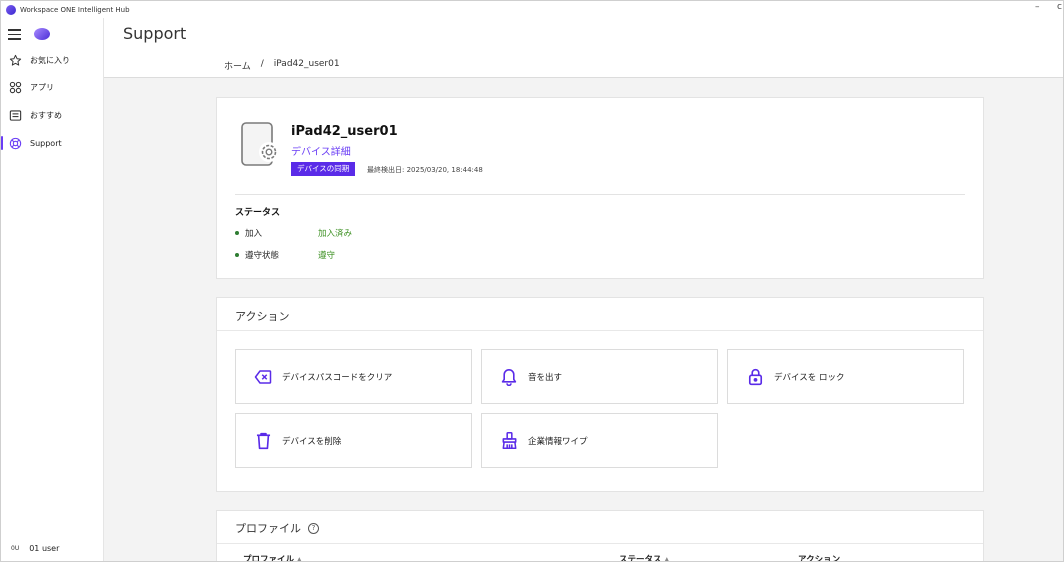 Image resolution: width=1064 pixels, height=562 pixels. Describe the element at coordinates (599, 440) in the screenshot. I see `enterprise-wipe-button: 企業情報ワイプ` at that location.